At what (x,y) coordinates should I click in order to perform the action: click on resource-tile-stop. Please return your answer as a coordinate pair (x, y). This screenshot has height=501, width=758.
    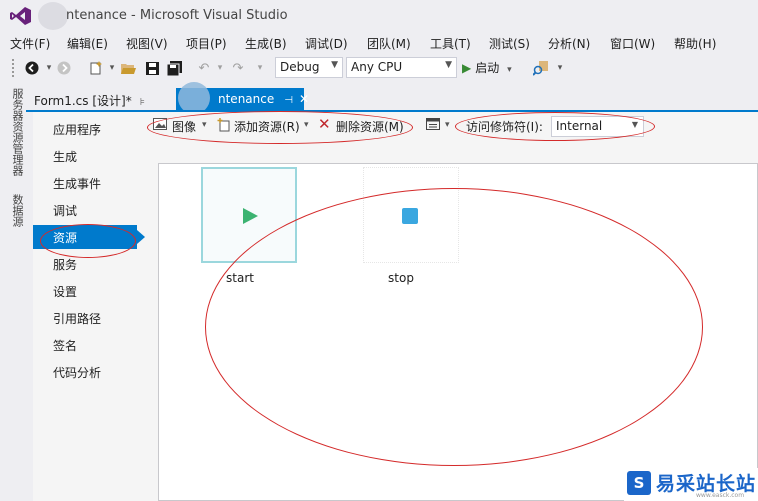
    Looking at the image, I should click on (411, 215).